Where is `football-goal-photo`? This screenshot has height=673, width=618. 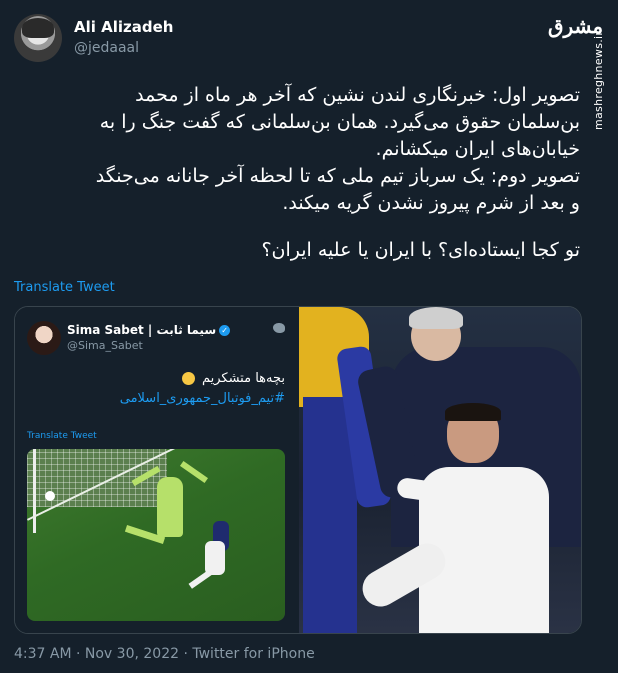 football-goal-photo is located at coordinates (156, 535).